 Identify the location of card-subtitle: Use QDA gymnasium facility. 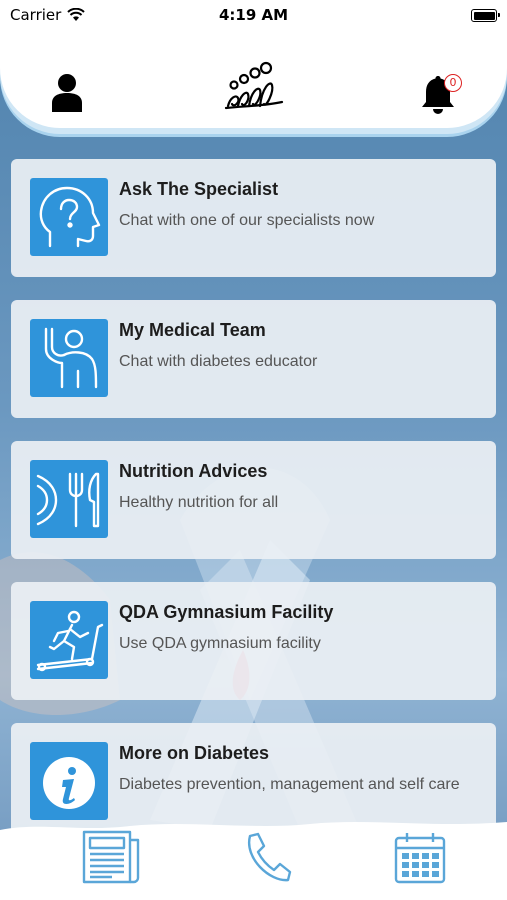
(220, 643).